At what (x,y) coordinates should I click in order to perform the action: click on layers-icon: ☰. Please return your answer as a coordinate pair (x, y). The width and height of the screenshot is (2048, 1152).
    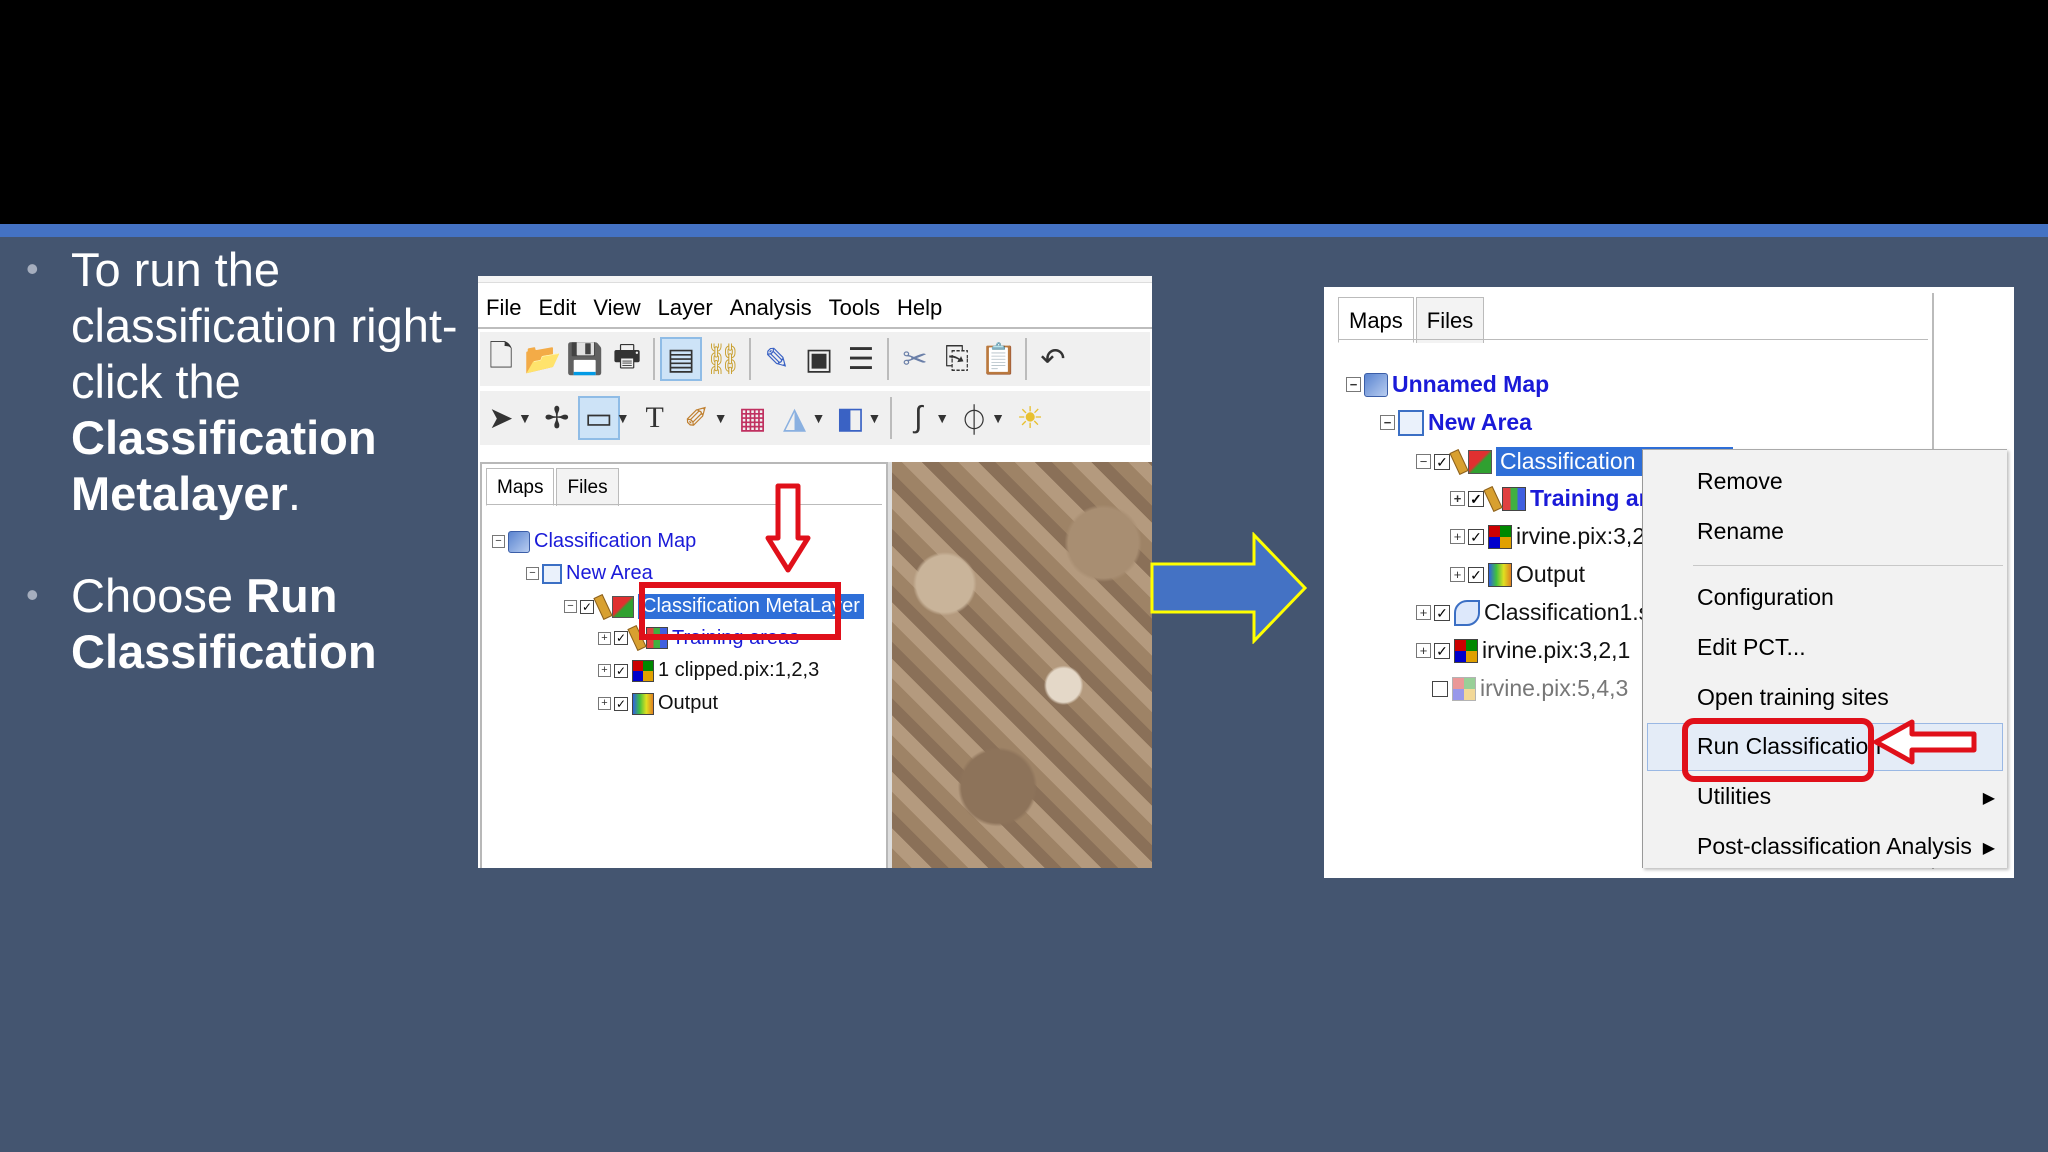
    Looking at the image, I should click on (861, 359).